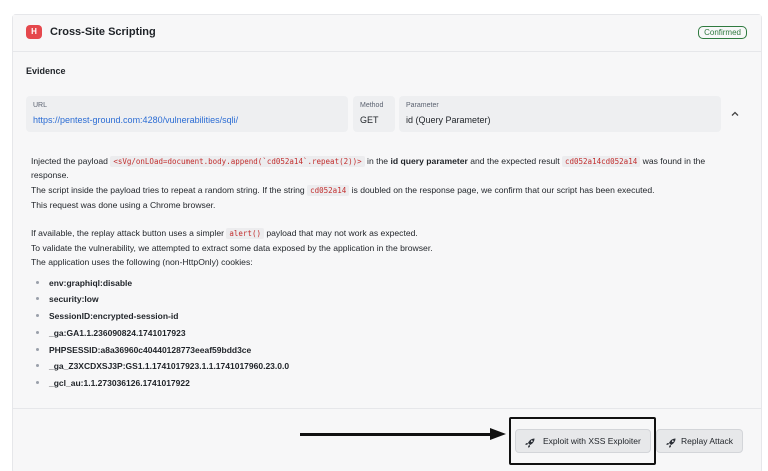  Describe the element at coordinates (50, 175) in the screenshot. I see `description-line-2: response.` at that location.